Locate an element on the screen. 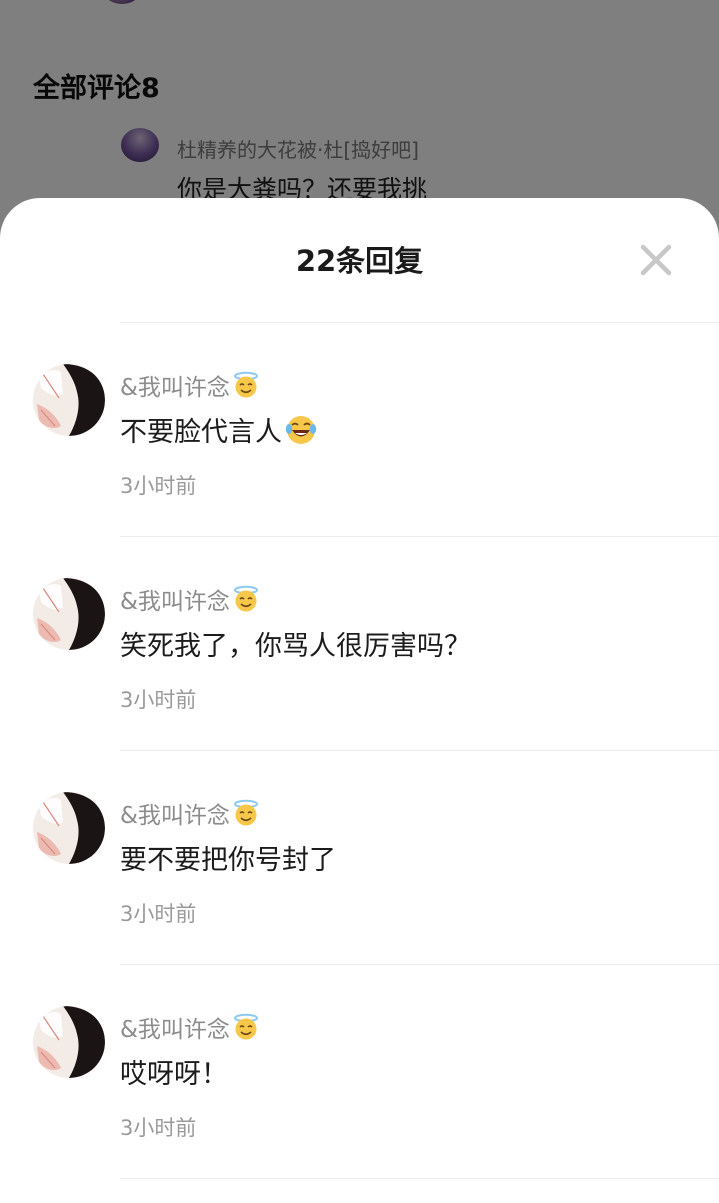  reply-text-content: 要不要把你号封了 is located at coordinates (228, 860).